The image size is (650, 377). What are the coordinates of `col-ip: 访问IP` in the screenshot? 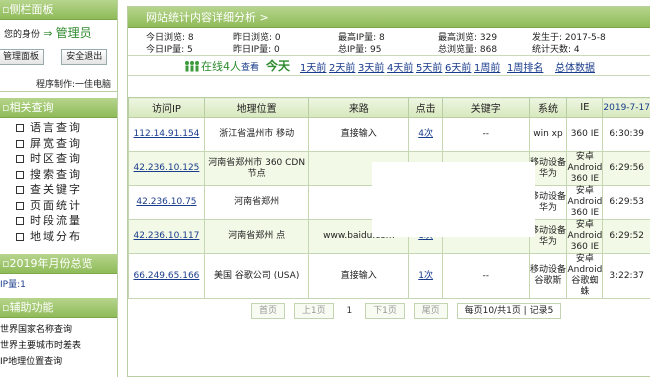 It's located at (166, 107).